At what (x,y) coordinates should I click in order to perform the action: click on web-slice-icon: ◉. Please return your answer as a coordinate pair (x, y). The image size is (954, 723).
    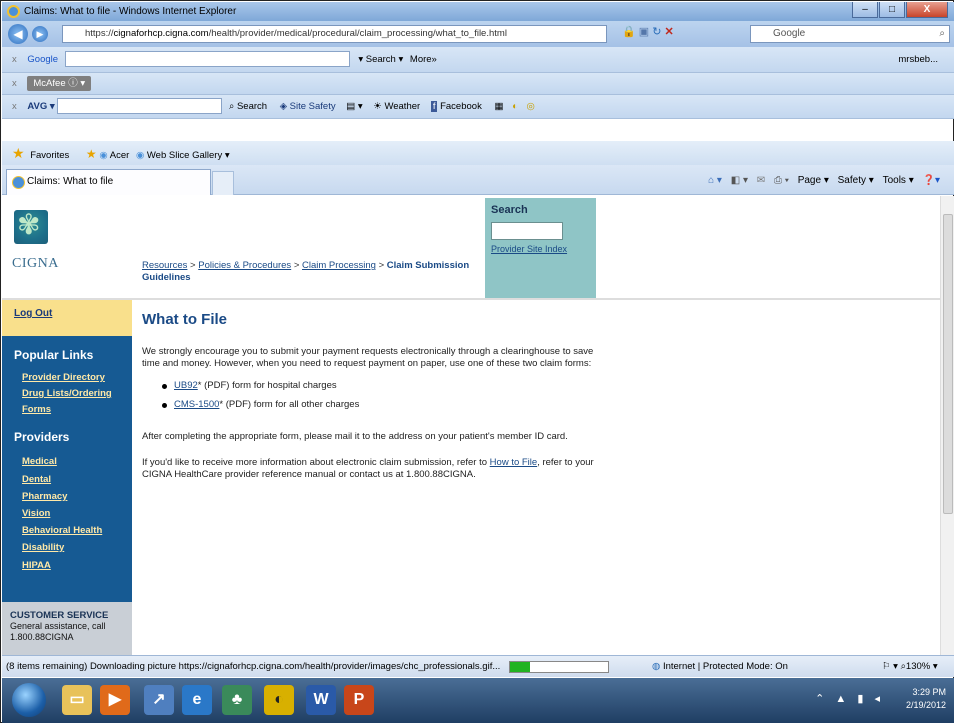
    Looking at the image, I should click on (140, 155).